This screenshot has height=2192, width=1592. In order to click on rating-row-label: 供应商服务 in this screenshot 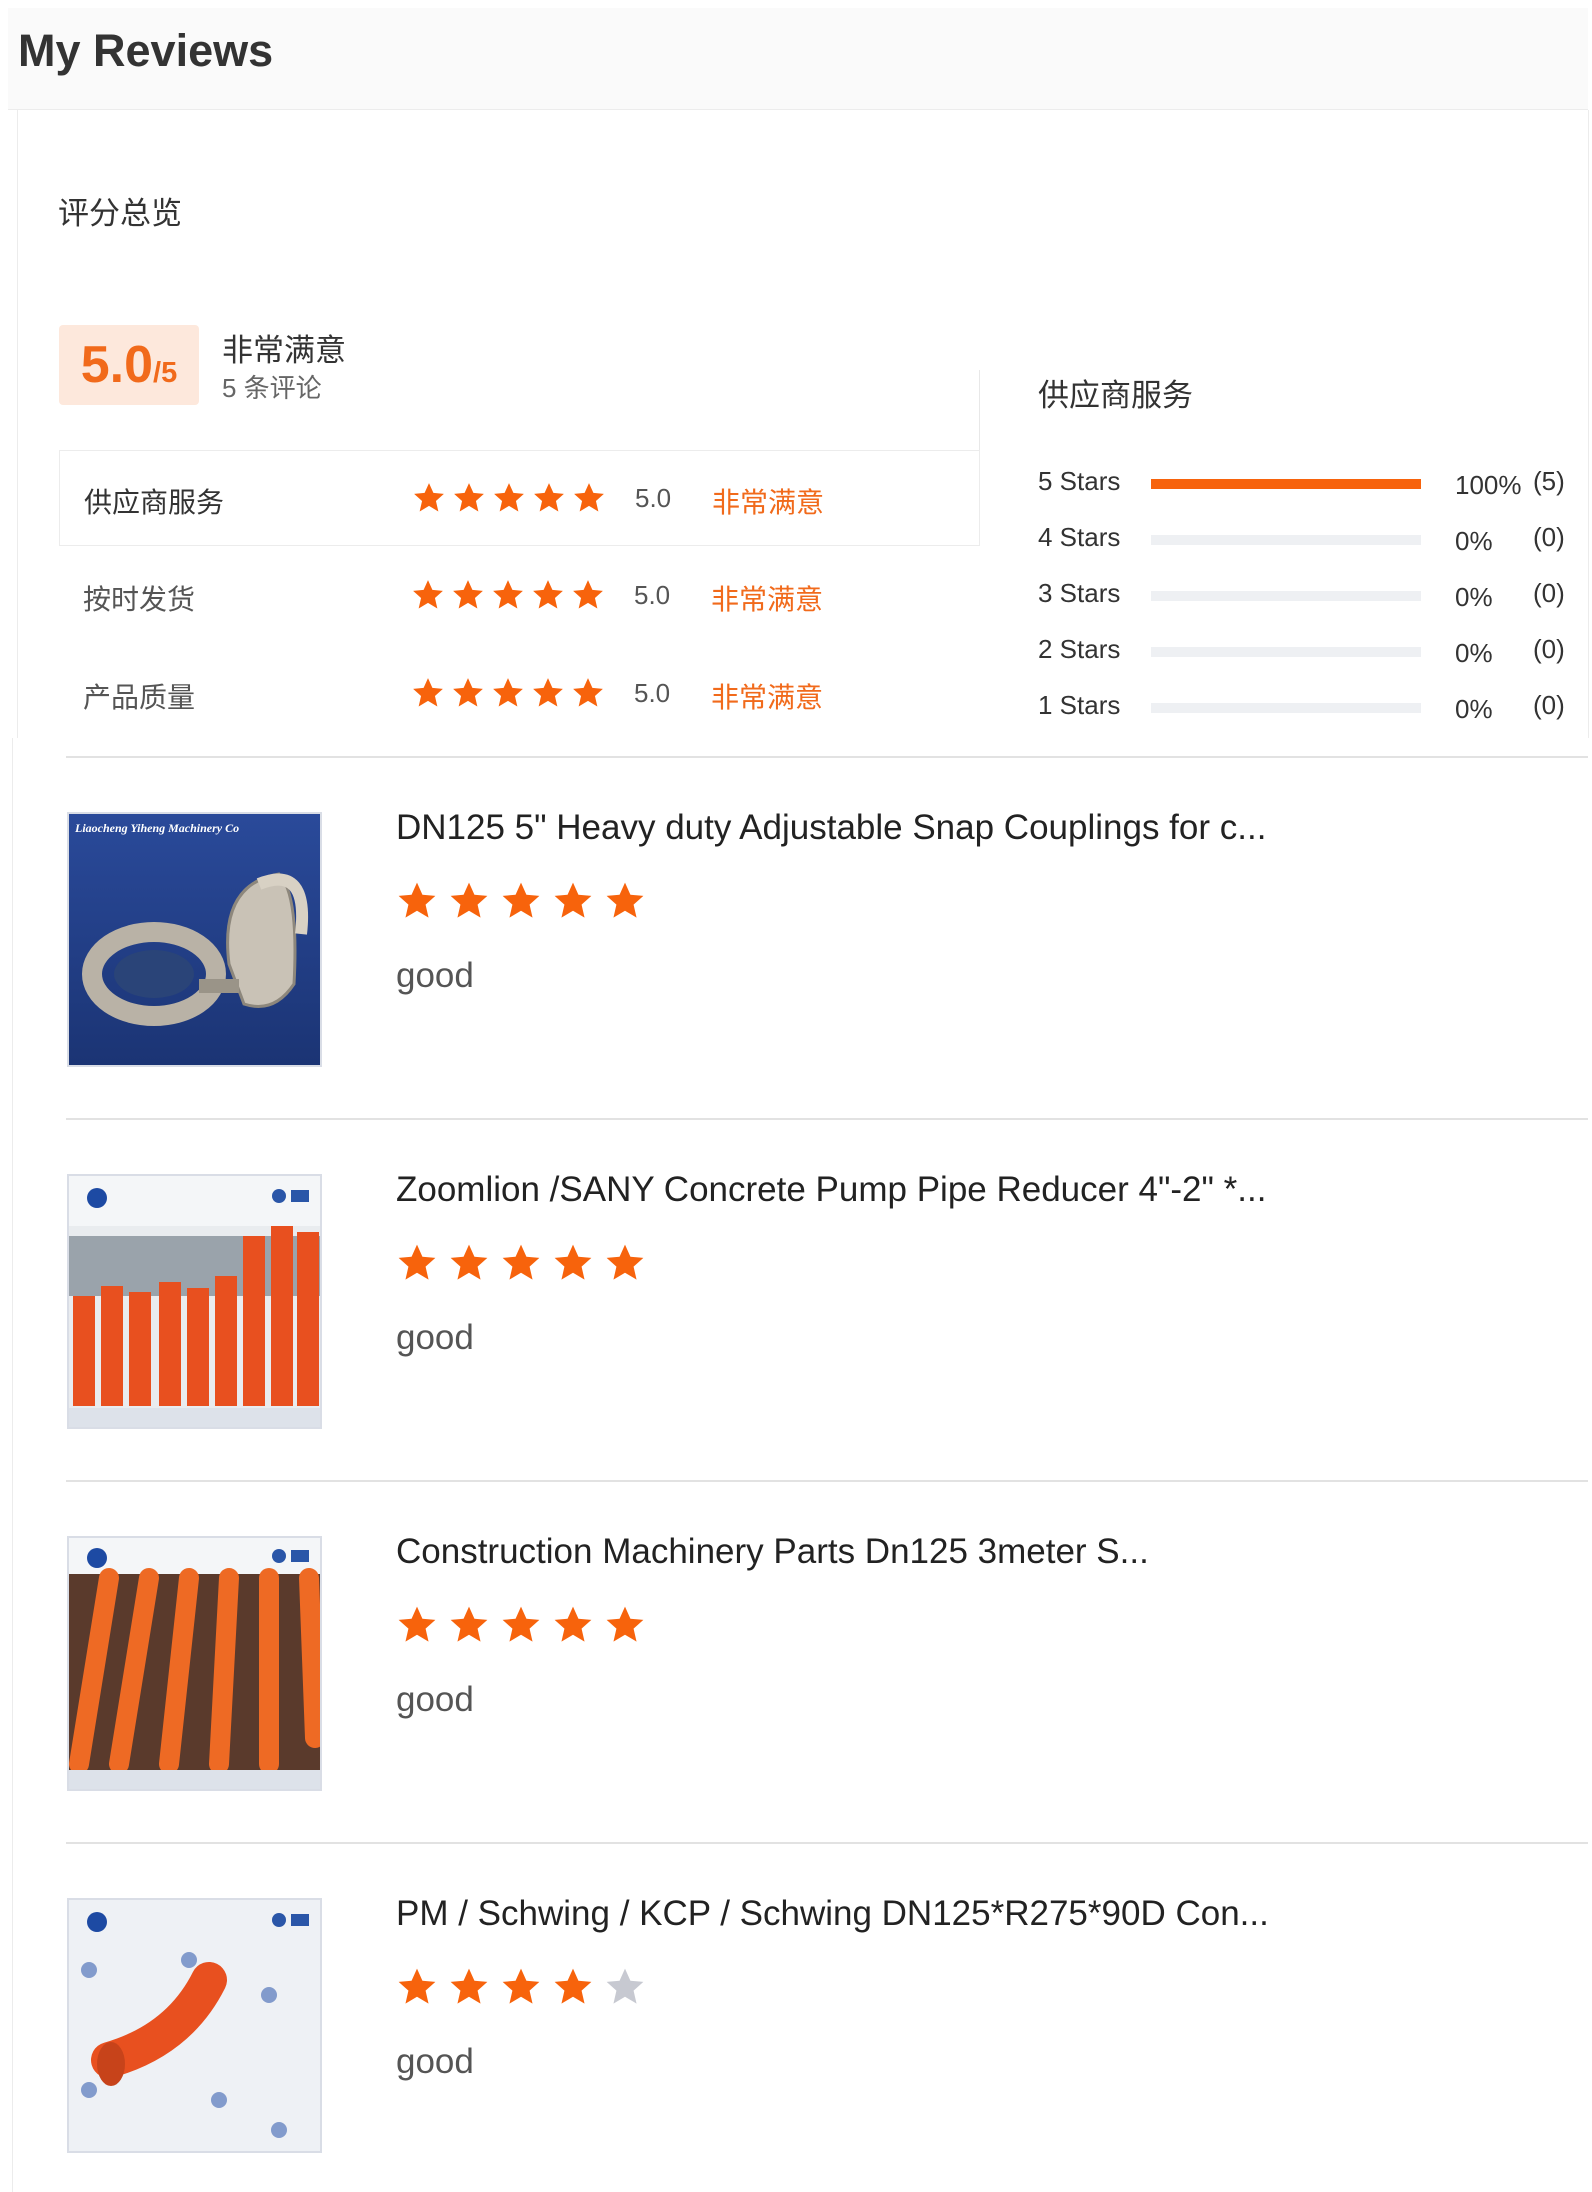, I will do `click(154, 502)`.